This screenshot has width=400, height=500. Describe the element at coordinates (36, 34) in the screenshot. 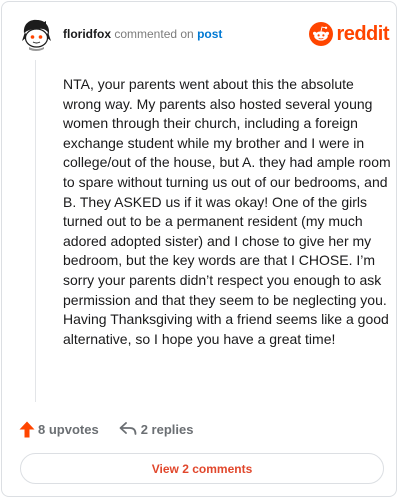

I see `snoo-avatar-icon` at that location.